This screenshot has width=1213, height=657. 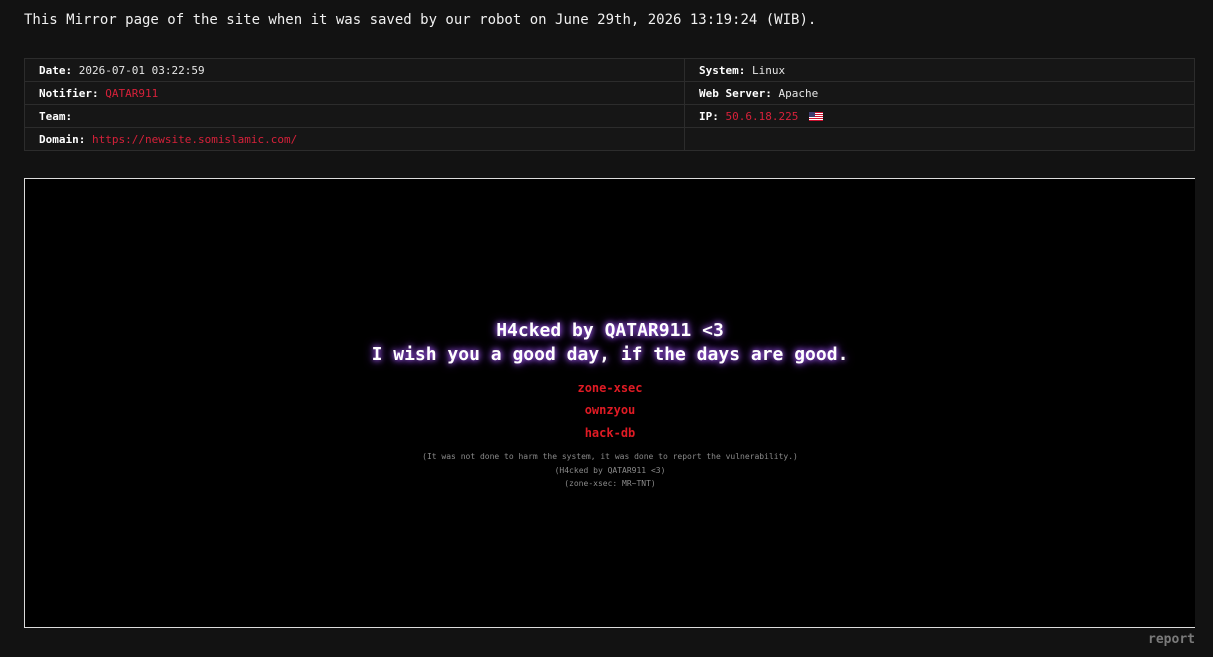 What do you see at coordinates (354, 70) in the screenshot?
I see `date-cell: Date: 2026-07-01 03:22:59` at bounding box center [354, 70].